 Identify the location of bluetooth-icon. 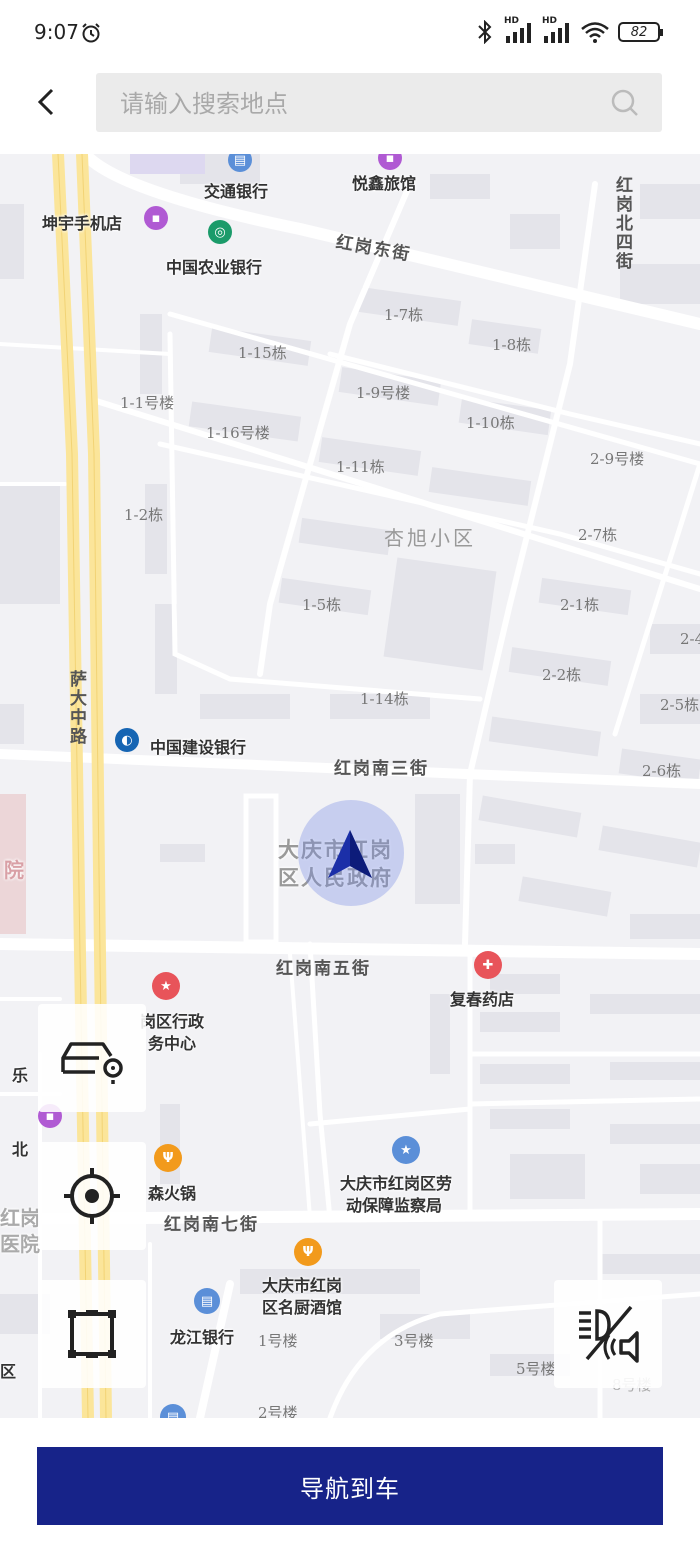
(485, 32).